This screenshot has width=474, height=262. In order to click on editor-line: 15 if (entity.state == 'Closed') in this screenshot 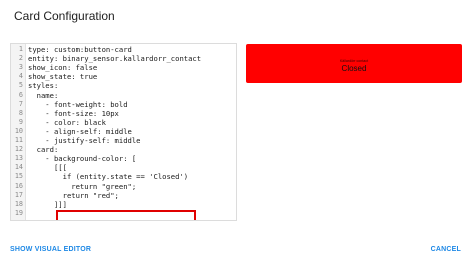, I will do `click(123, 176)`.